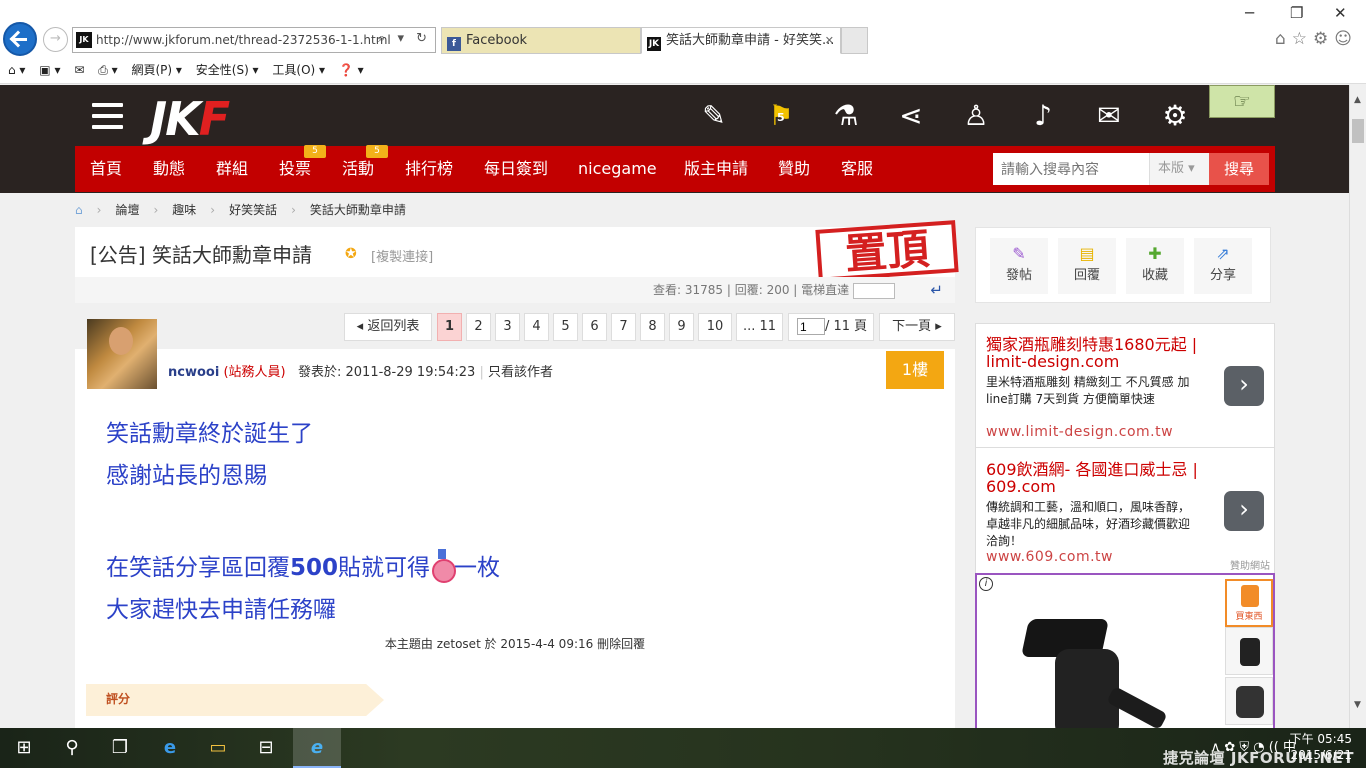 This screenshot has width=1366, height=768. What do you see at coordinates (1358, 131) in the screenshot?
I see `scroll-thumb` at bounding box center [1358, 131].